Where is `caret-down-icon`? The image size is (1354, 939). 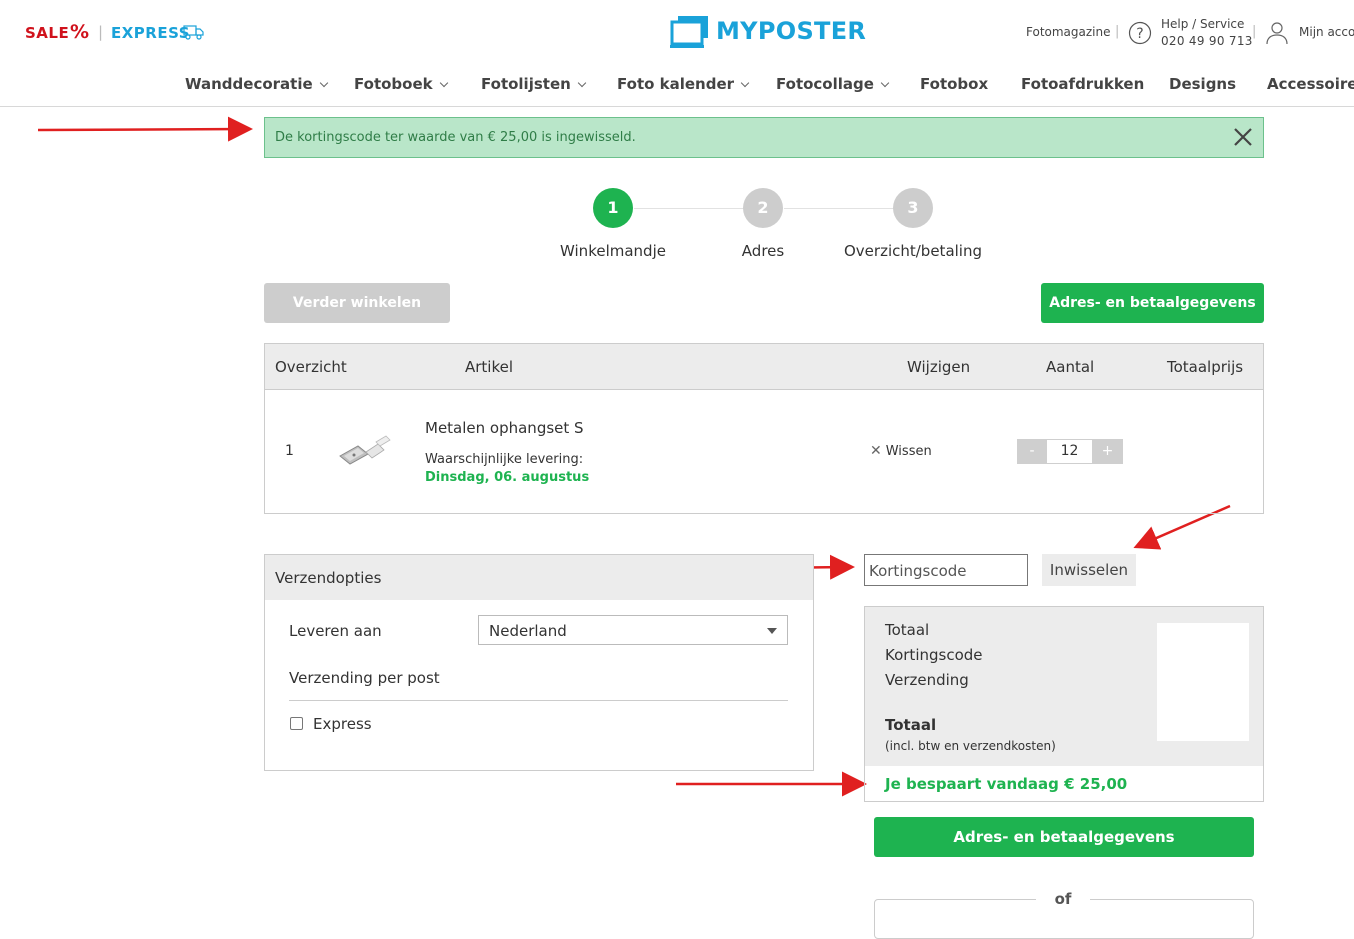 caret-down-icon is located at coordinates (772, 631).